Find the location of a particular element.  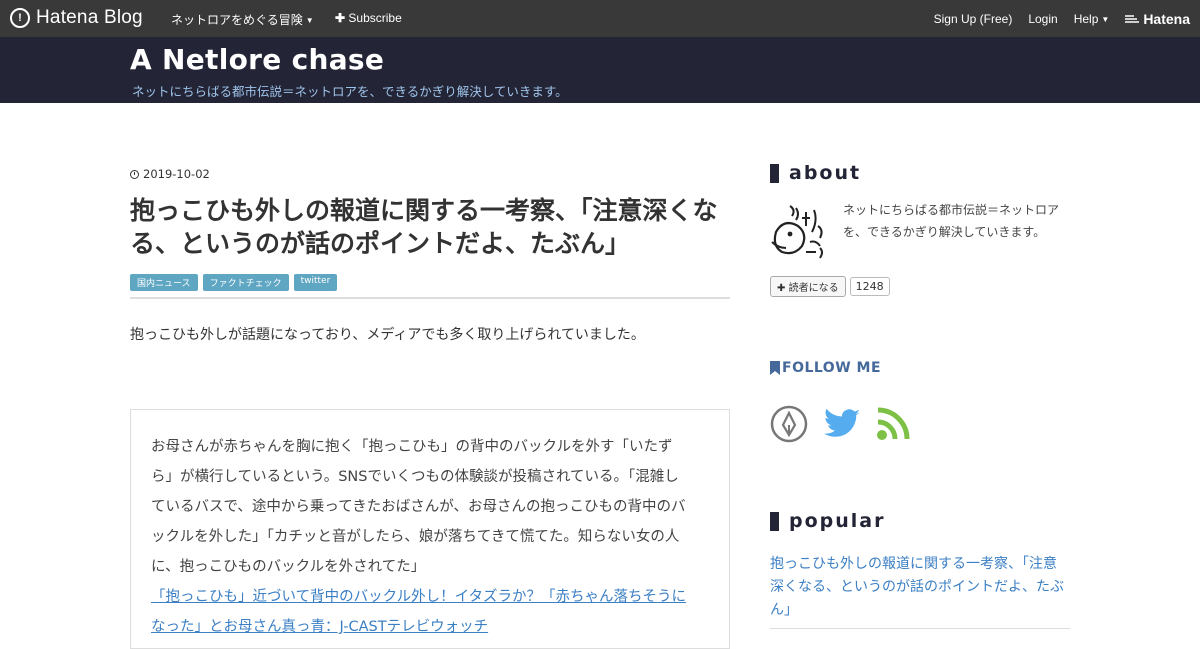

bookmark-icon is located at coordinates (775, 368).